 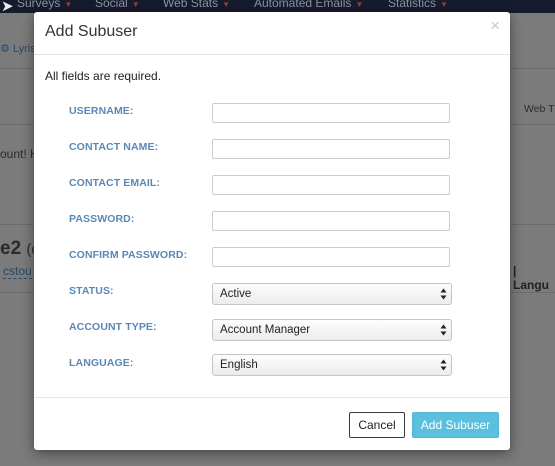 What do you see at coordinates (236, 294) in the screenshot?
I see `status-selected-value: Active` at bounding box center [236, 294].